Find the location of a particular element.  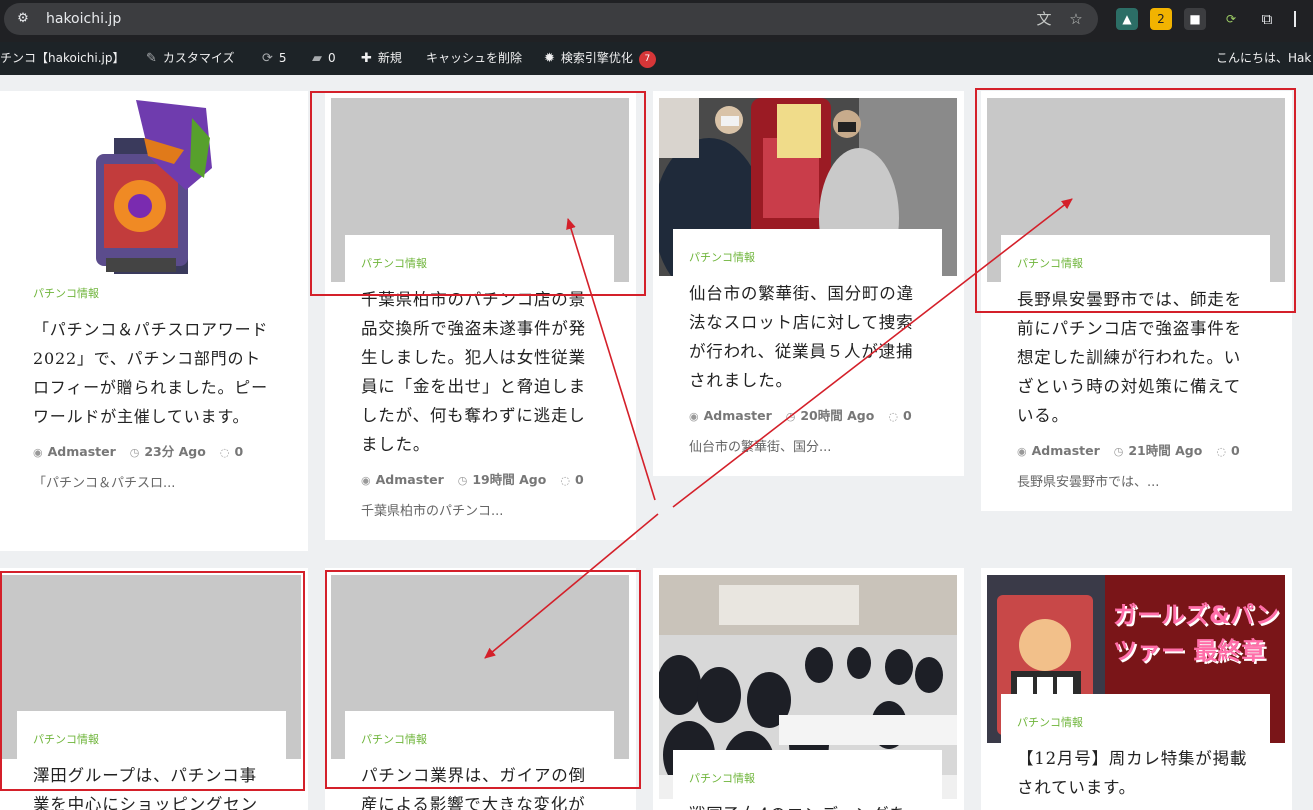

admin-seo: ✹ 検索引擎优化 7 is located at coordinates (600, 58).